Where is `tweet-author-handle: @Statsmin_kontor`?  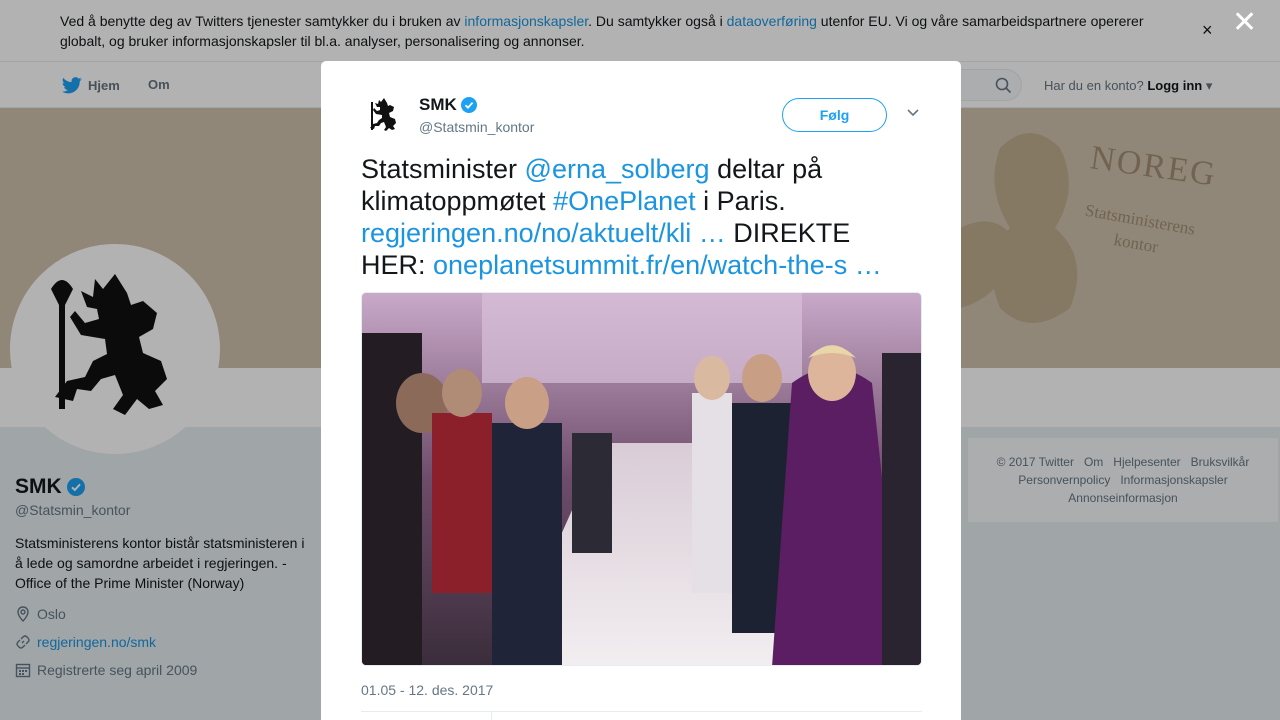
tweet-author-handle: @Statsmin_kontor is located at coordinates (476, 127).